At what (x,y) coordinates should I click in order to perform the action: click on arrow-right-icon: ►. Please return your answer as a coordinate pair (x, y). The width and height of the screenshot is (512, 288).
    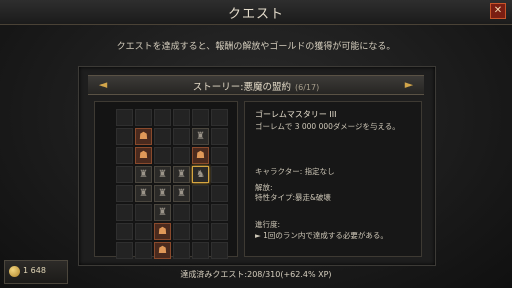
    Looking at the image, I should click on (409, 85).